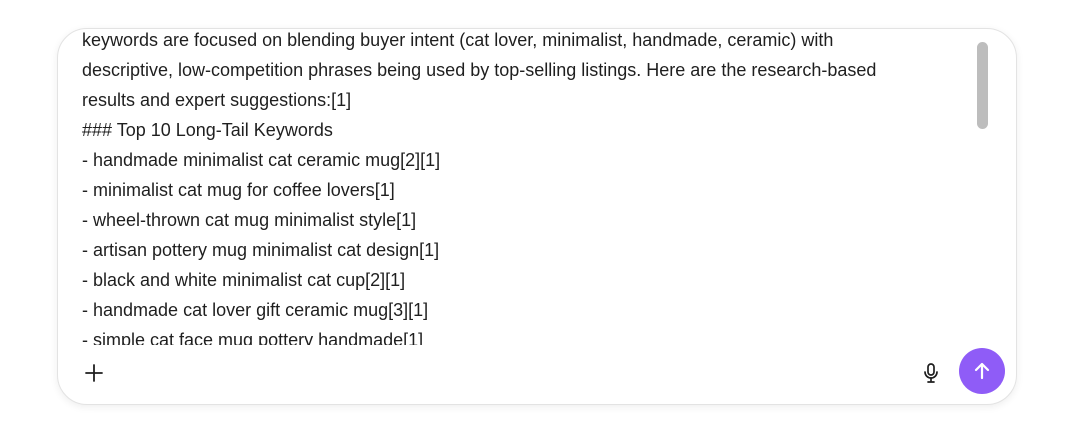 The width and height of the screenshot is (1076, 433). I want to click on microphone-icon, so click(931, 373).